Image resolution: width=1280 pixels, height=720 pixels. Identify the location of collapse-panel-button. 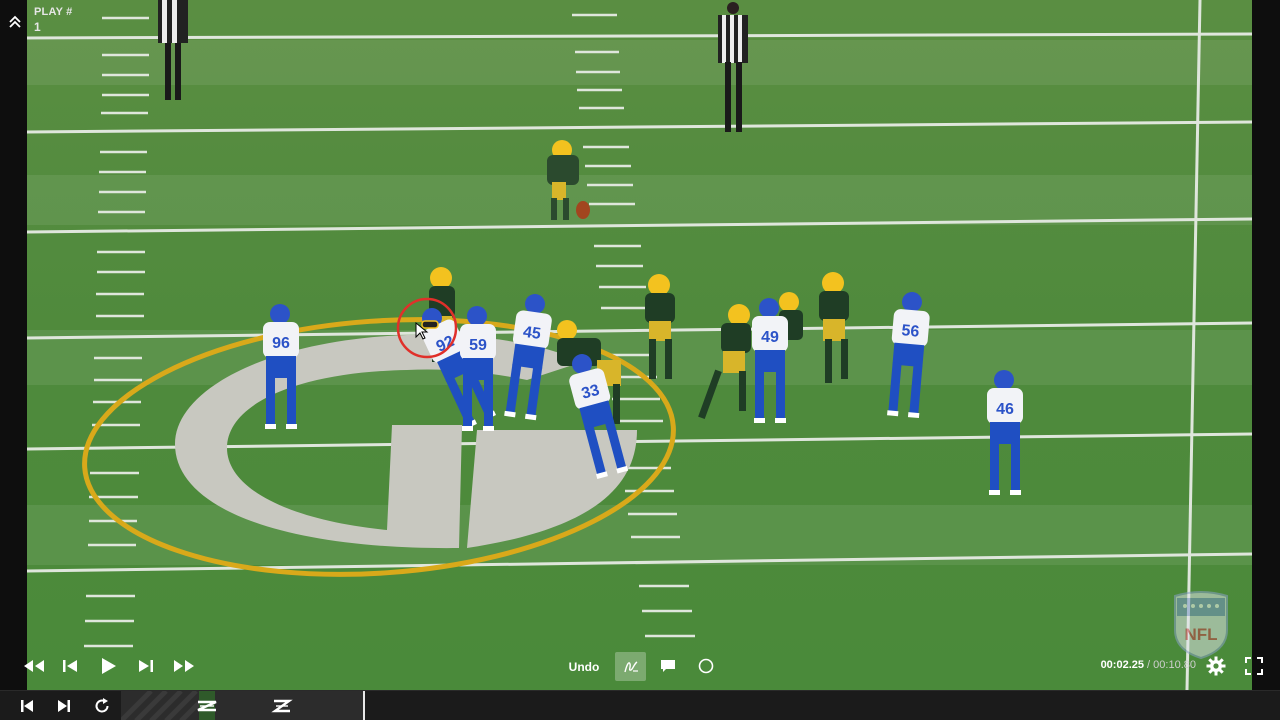
(15, 21).